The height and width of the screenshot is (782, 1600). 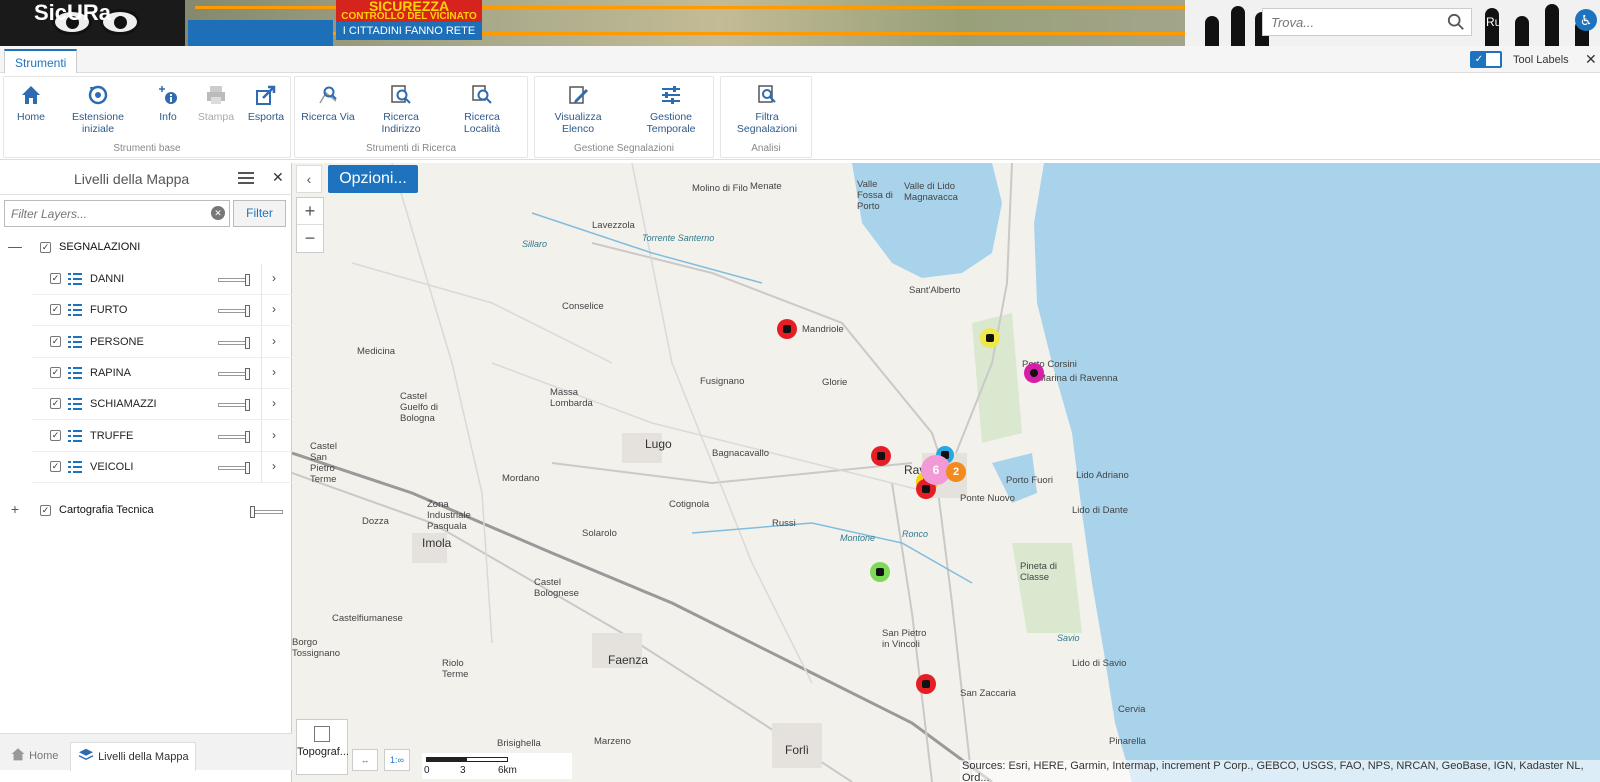 What do you see at coordinates (1541, 60) in the screenshot?
I see `tool-labels-text: Tool Labels` at bounding box center [1541, 60].